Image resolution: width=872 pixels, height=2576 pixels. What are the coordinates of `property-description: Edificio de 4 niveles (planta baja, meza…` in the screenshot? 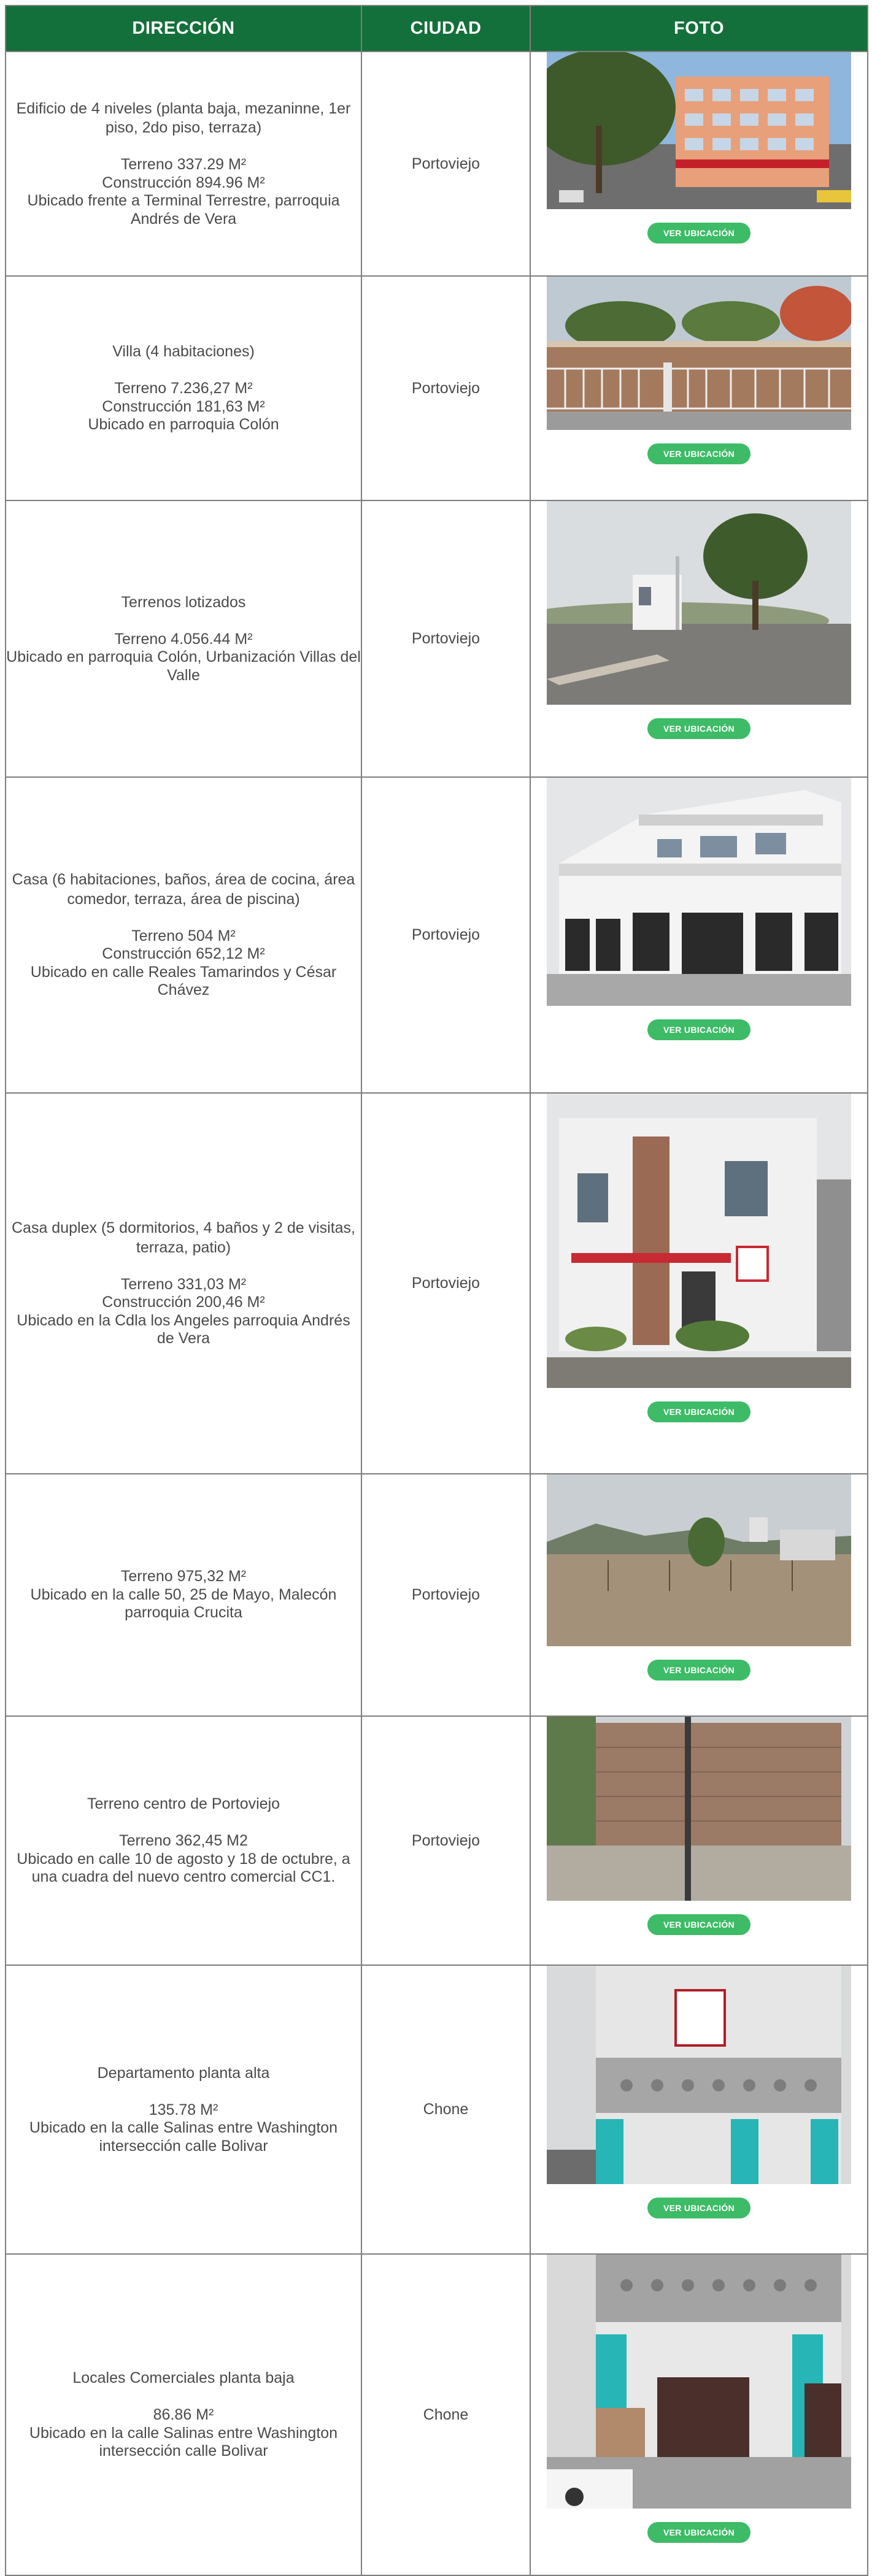 It's located at (184, 117).